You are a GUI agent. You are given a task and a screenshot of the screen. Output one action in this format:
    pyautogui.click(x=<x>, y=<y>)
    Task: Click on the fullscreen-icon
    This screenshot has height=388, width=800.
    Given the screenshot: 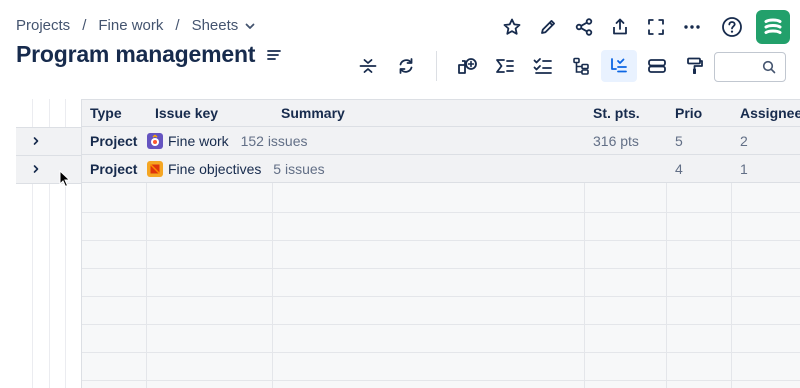 What is the action you would take?
    pyautogui.click(x=656, y=27)
    